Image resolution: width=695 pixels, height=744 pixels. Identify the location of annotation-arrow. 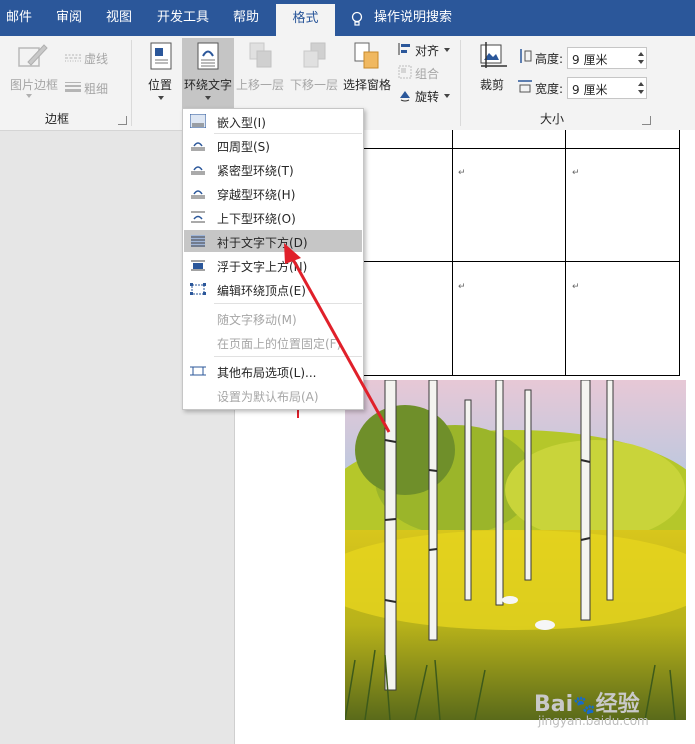
(337, 338).